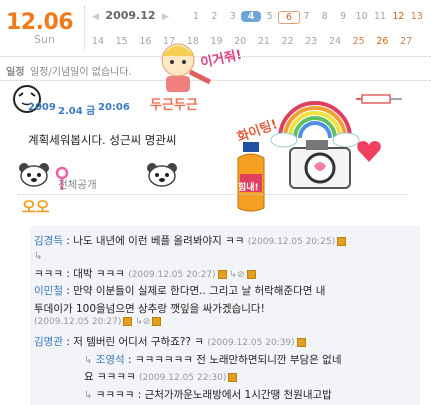  Describe the element at coordinates (251, 343) in the screenshot. I see `comment-date: (2009.12.05 20:39)` at that location.